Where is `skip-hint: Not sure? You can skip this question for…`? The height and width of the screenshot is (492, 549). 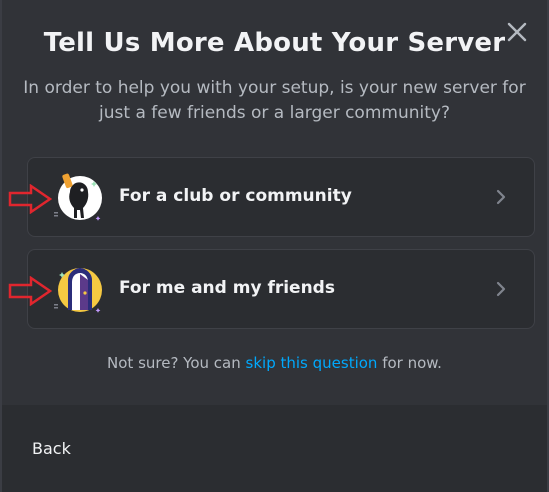 skip-hint: Not sure? You can skip this question for… is located at coordinates (274, 363).